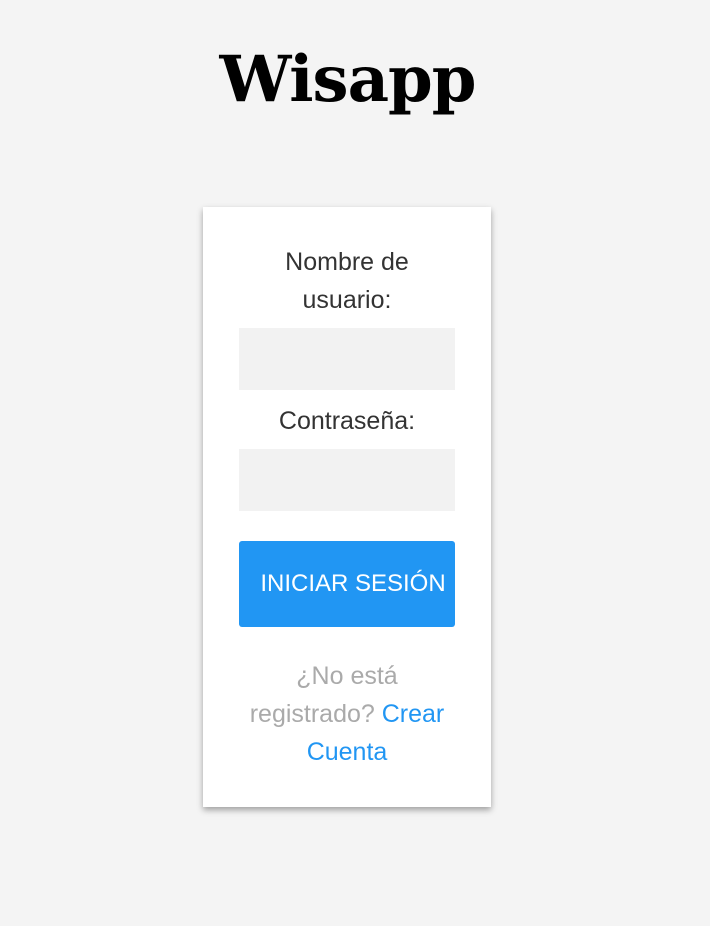 The height and width of the screenshot is (926, 710). I want to click on login-button: INICIAR SESIÓN, so click(347, 584).